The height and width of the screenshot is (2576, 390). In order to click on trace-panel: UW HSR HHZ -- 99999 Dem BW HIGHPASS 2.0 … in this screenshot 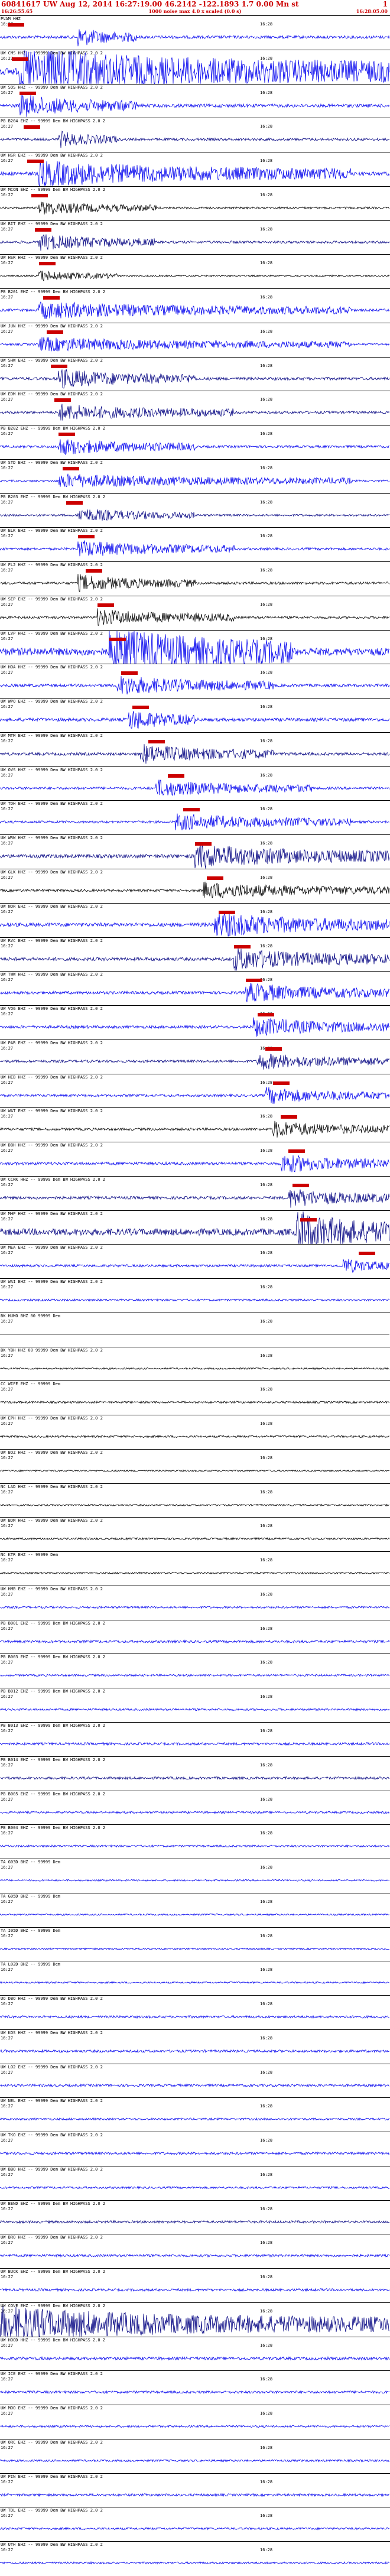, I will do `click(195, 271)`.